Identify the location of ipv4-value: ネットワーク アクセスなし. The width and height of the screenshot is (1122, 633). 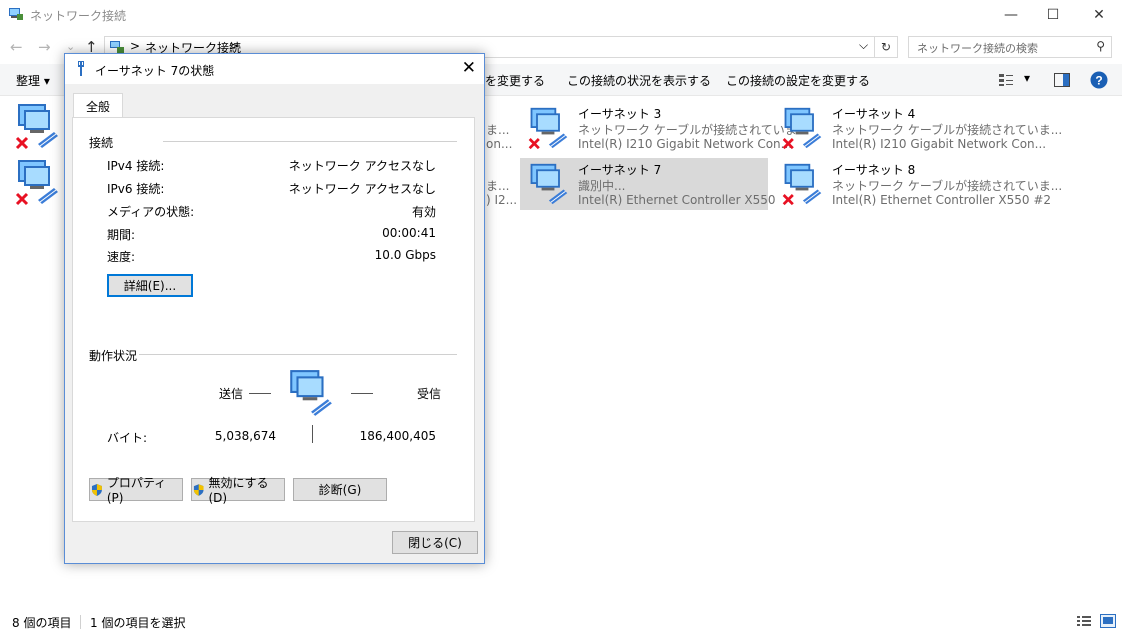
(362, 166).